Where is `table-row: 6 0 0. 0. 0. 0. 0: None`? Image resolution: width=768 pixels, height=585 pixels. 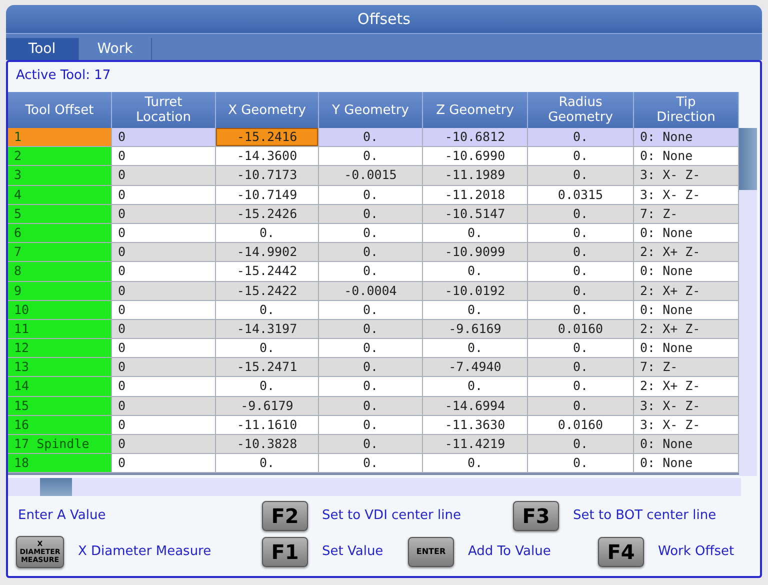
table-row: 6 0 0. 0. 0. 0. 0: None is located at coordinates (373, 234).